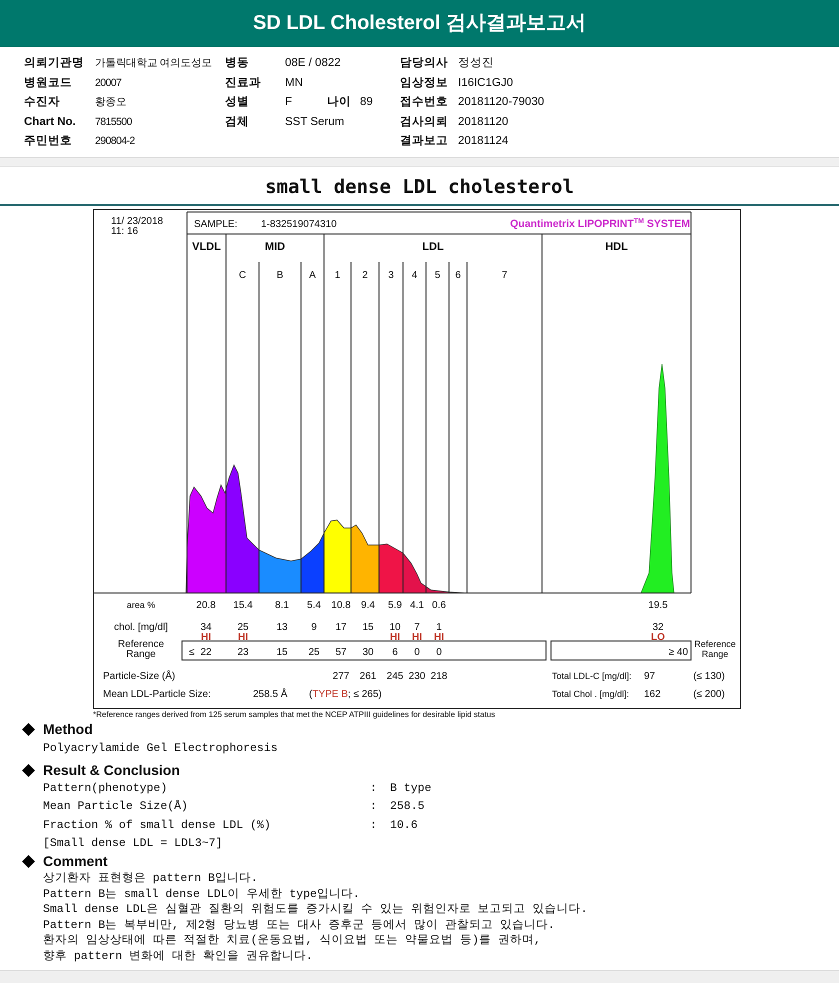  Describe the element at coordinates (658, 605) in the screenshot. I see `area-value: 19.5` at that location.